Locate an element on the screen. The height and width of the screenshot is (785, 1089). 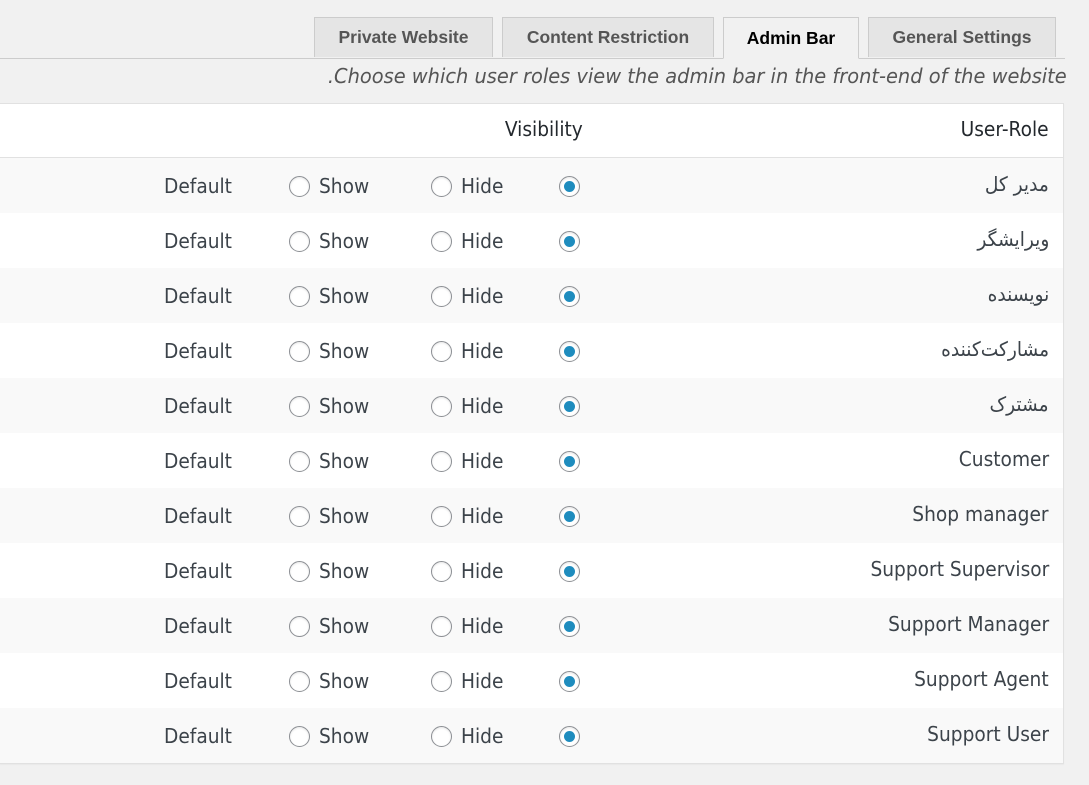
role-label: Support User is located at coordinates (988, 734).